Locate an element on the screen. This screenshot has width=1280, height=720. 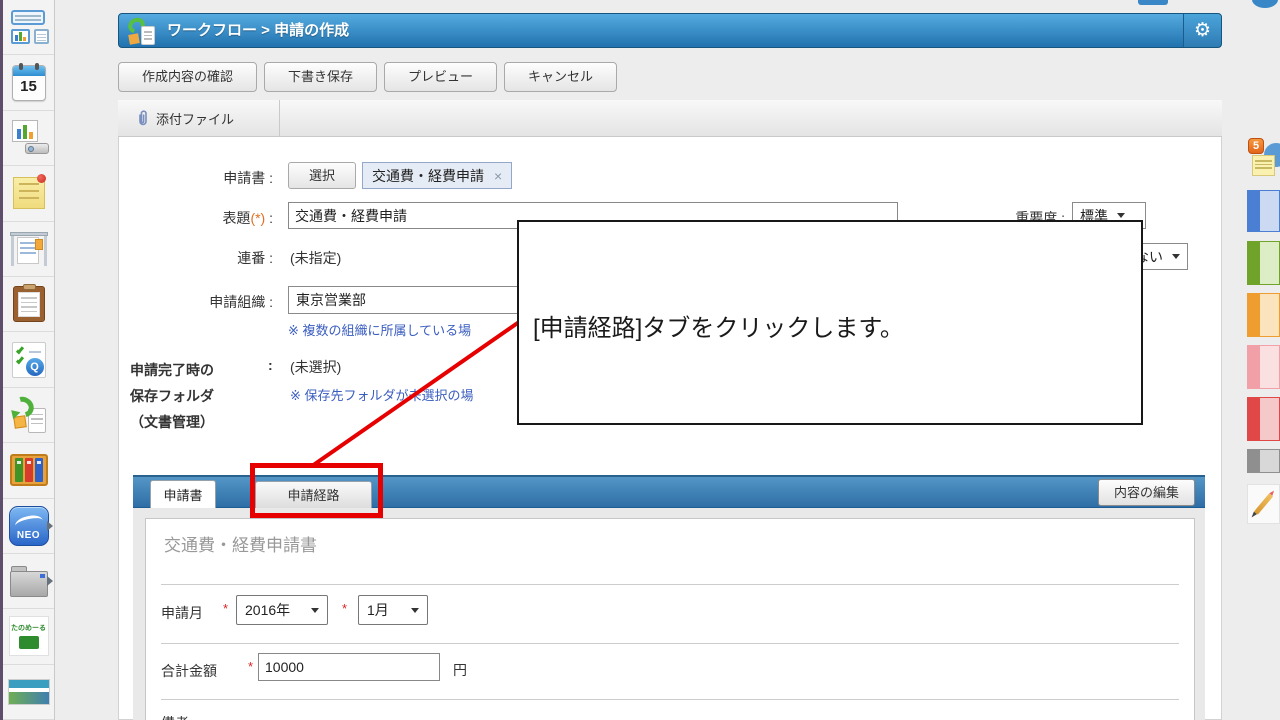
sidebar-item-banner is located at coordinates (28, 692).